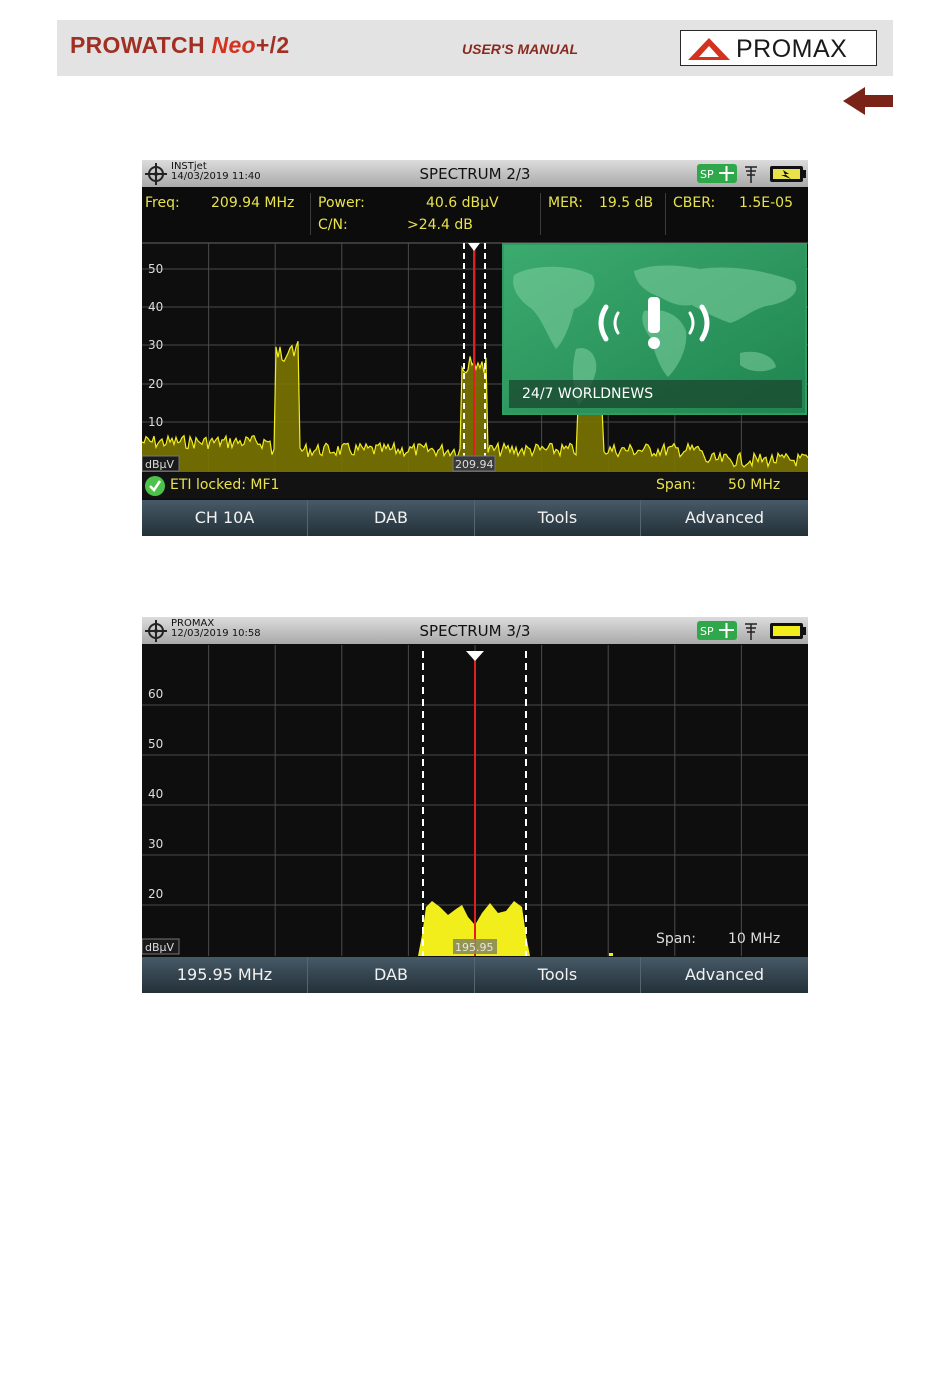 Image resolution: width=950 pixels, height=1379 pixels. Describe the element at coordinates (225, 975) in the screenshot. I see `softkey-frequency: 195.95 MHz` at that location.